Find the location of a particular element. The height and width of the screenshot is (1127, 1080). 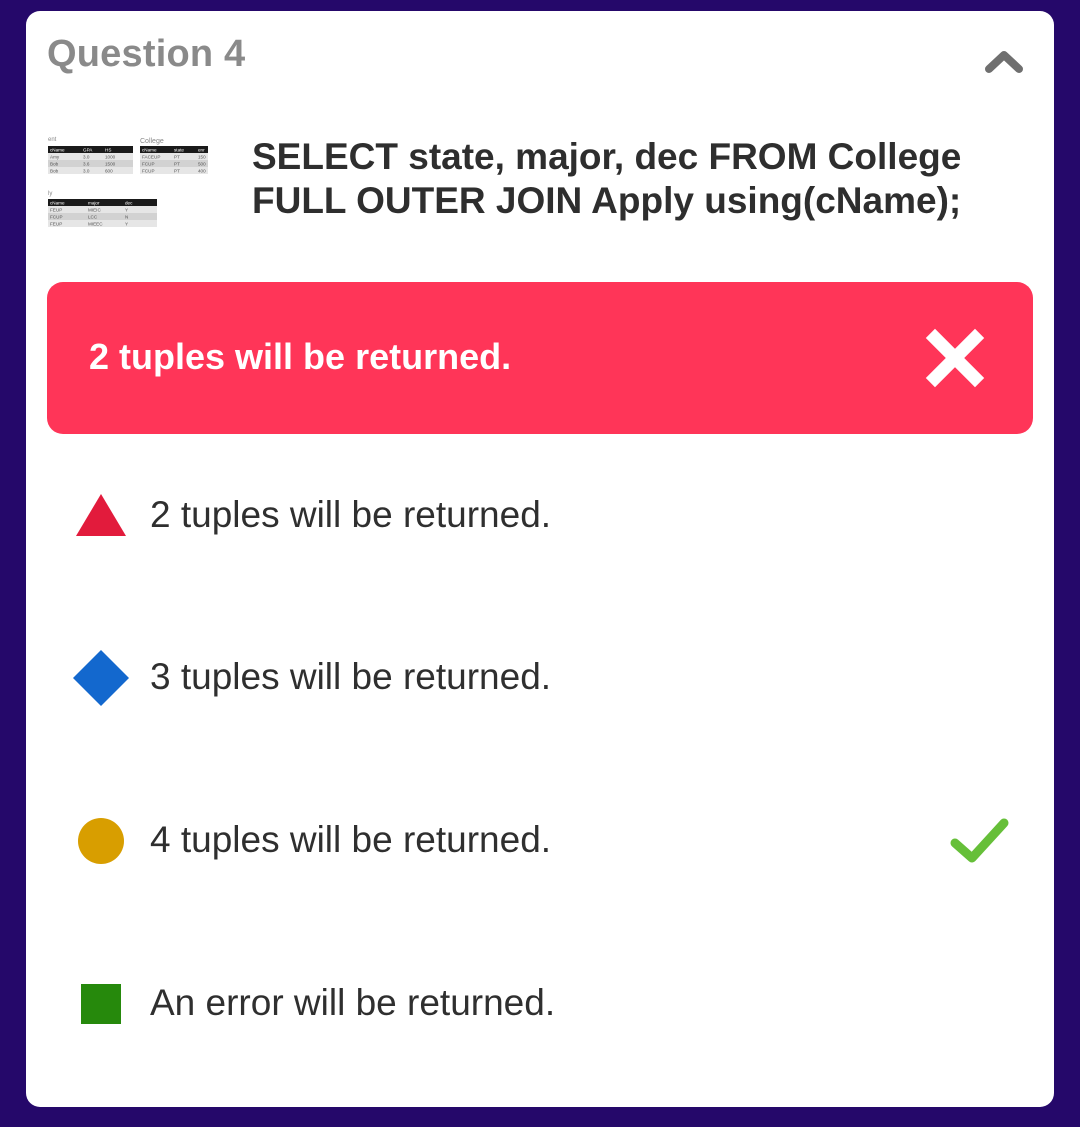

answer-option-label: An error will be returned. is located at coordinates (353, 1002).